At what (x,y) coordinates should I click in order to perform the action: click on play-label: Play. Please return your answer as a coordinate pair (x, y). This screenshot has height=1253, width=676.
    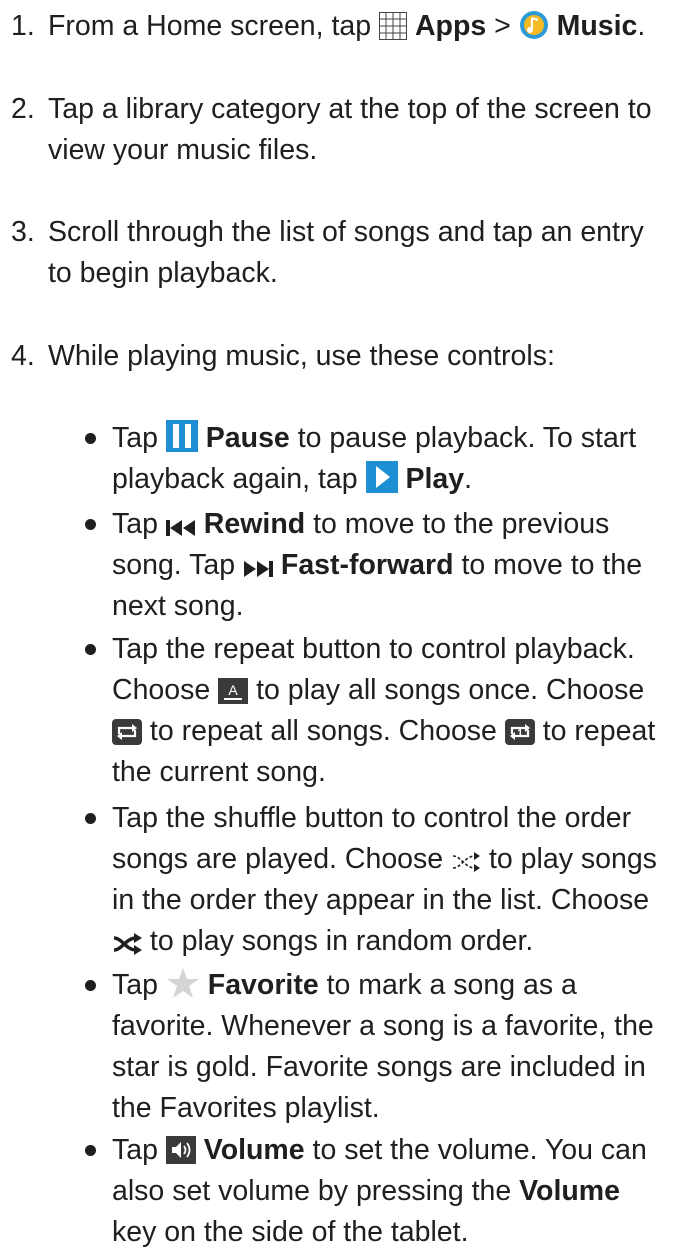
    Looking at the image, I should click on (435, 479).